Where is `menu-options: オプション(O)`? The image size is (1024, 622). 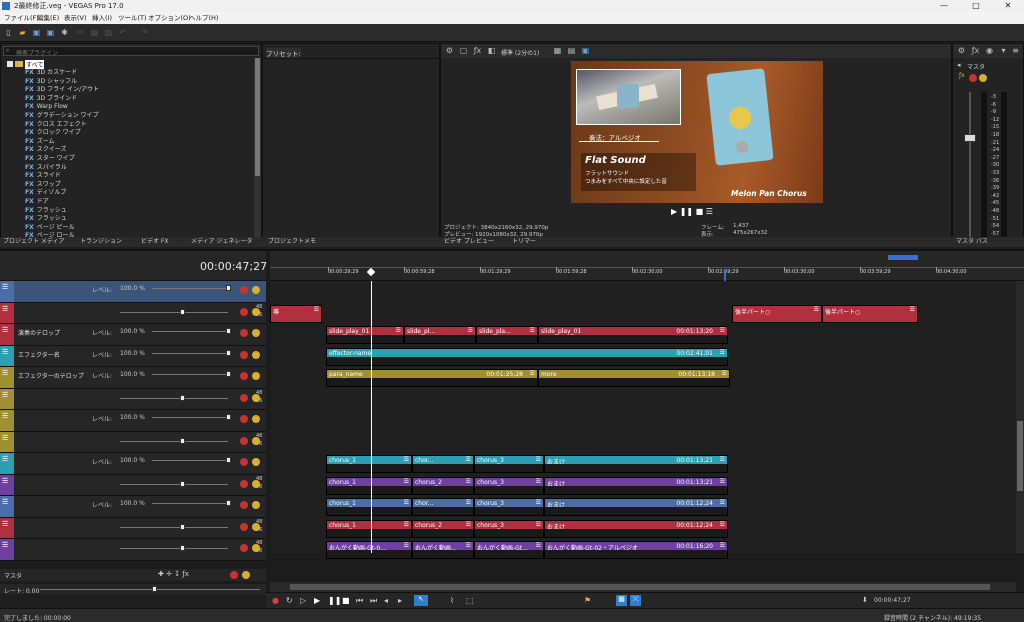 menu-options: オプション(O) is located at coordinates (169, 18).